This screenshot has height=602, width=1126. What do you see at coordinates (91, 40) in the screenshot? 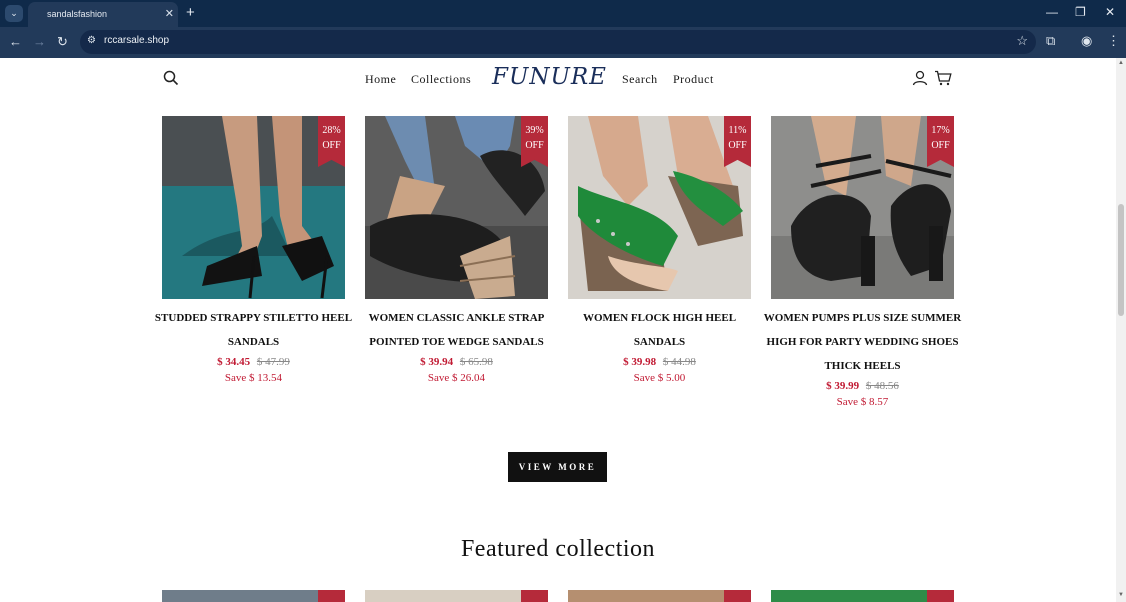
I see `site-info-icon: ⚙` at bounding box center [91, 40].